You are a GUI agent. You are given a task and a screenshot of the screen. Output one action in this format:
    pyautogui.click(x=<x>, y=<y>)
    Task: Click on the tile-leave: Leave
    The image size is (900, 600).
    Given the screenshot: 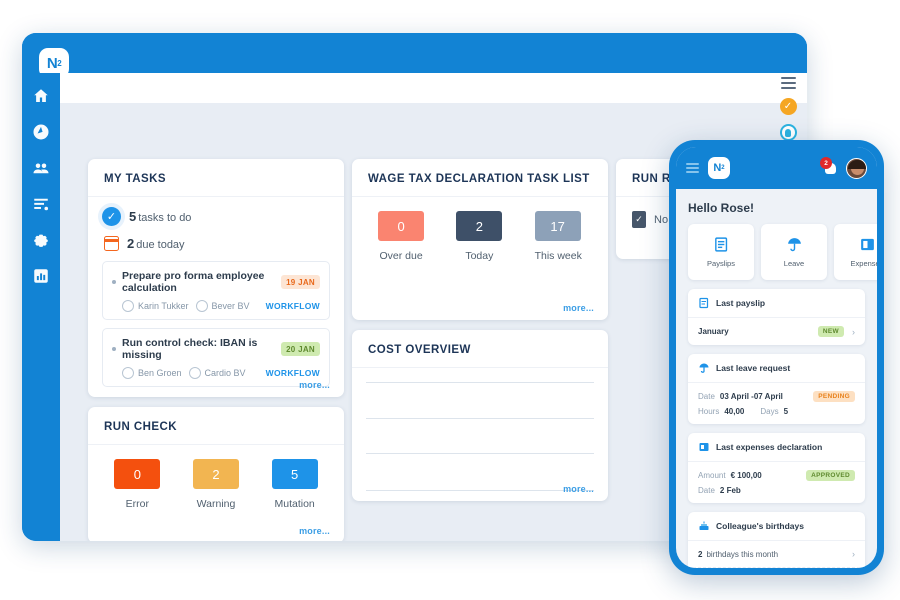 What is the action you would take?
    pyautogui.click(x=794, y=252)
    